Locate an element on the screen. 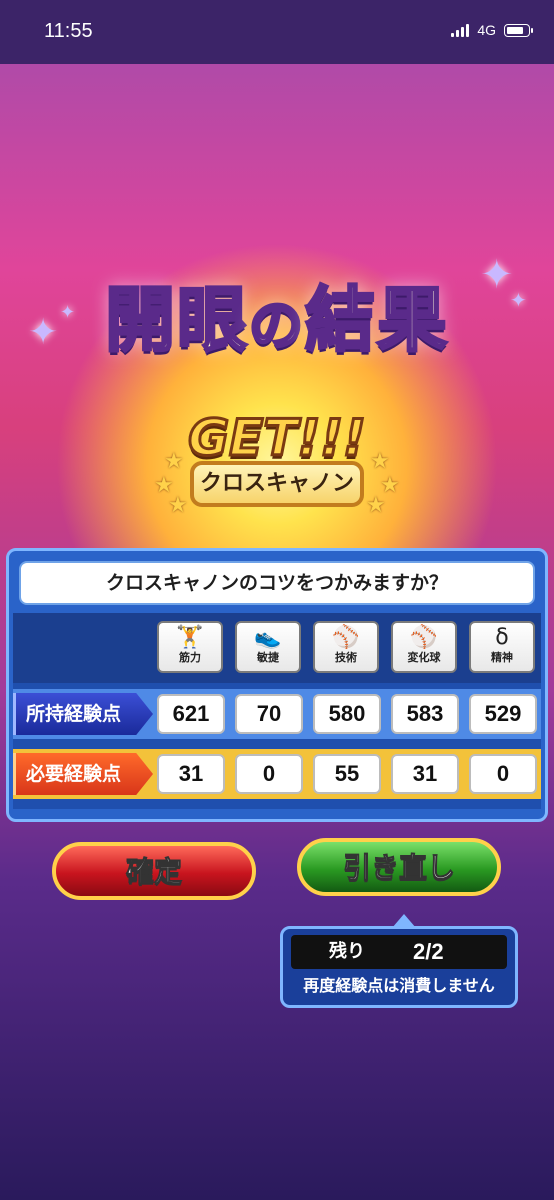 The height and width of the screenshot is (1200, 554). sneaker-icon: 👟 is located at coordinates (268, 637).